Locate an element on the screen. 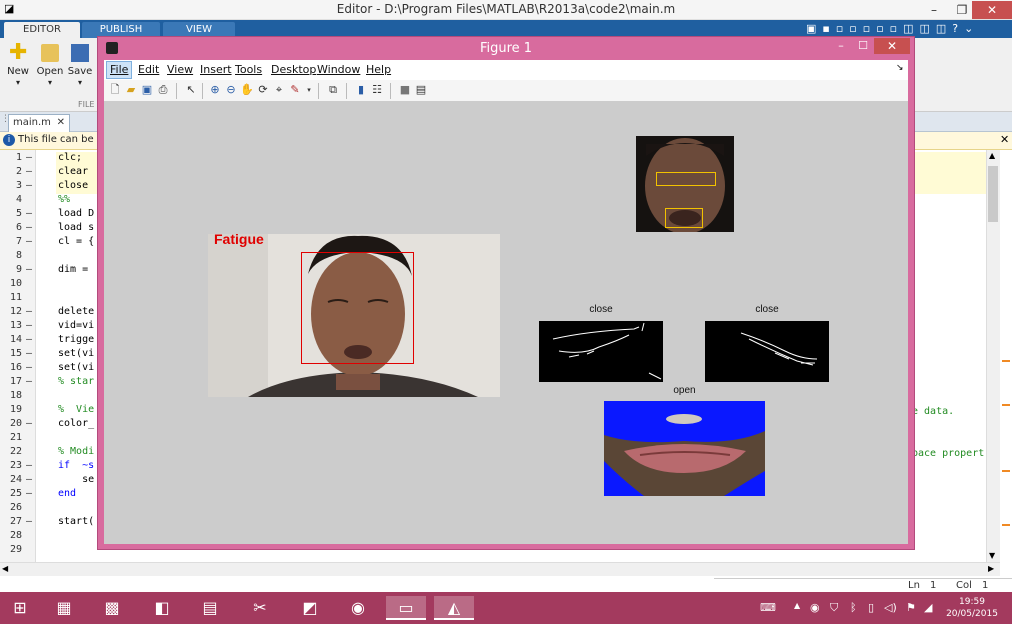 This screenshot has width=1012, height=624. matlab-icon: ◭ is located at coordinates (454, 608).